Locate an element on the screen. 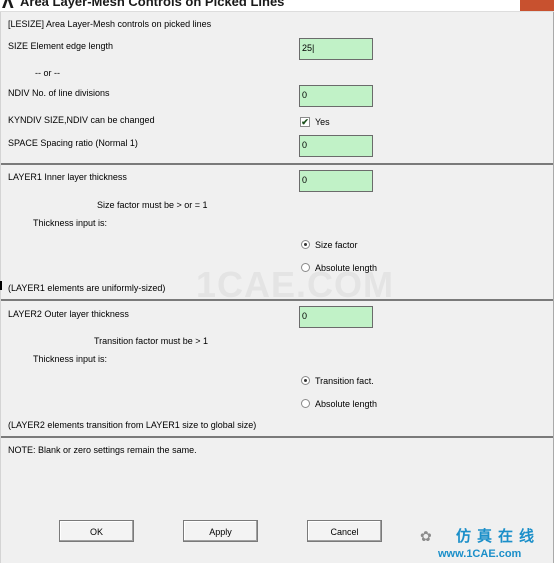 This screenshot has width=554, height=563. kyndiv-checkbox: ✔ is located at coordinates (305, 122).